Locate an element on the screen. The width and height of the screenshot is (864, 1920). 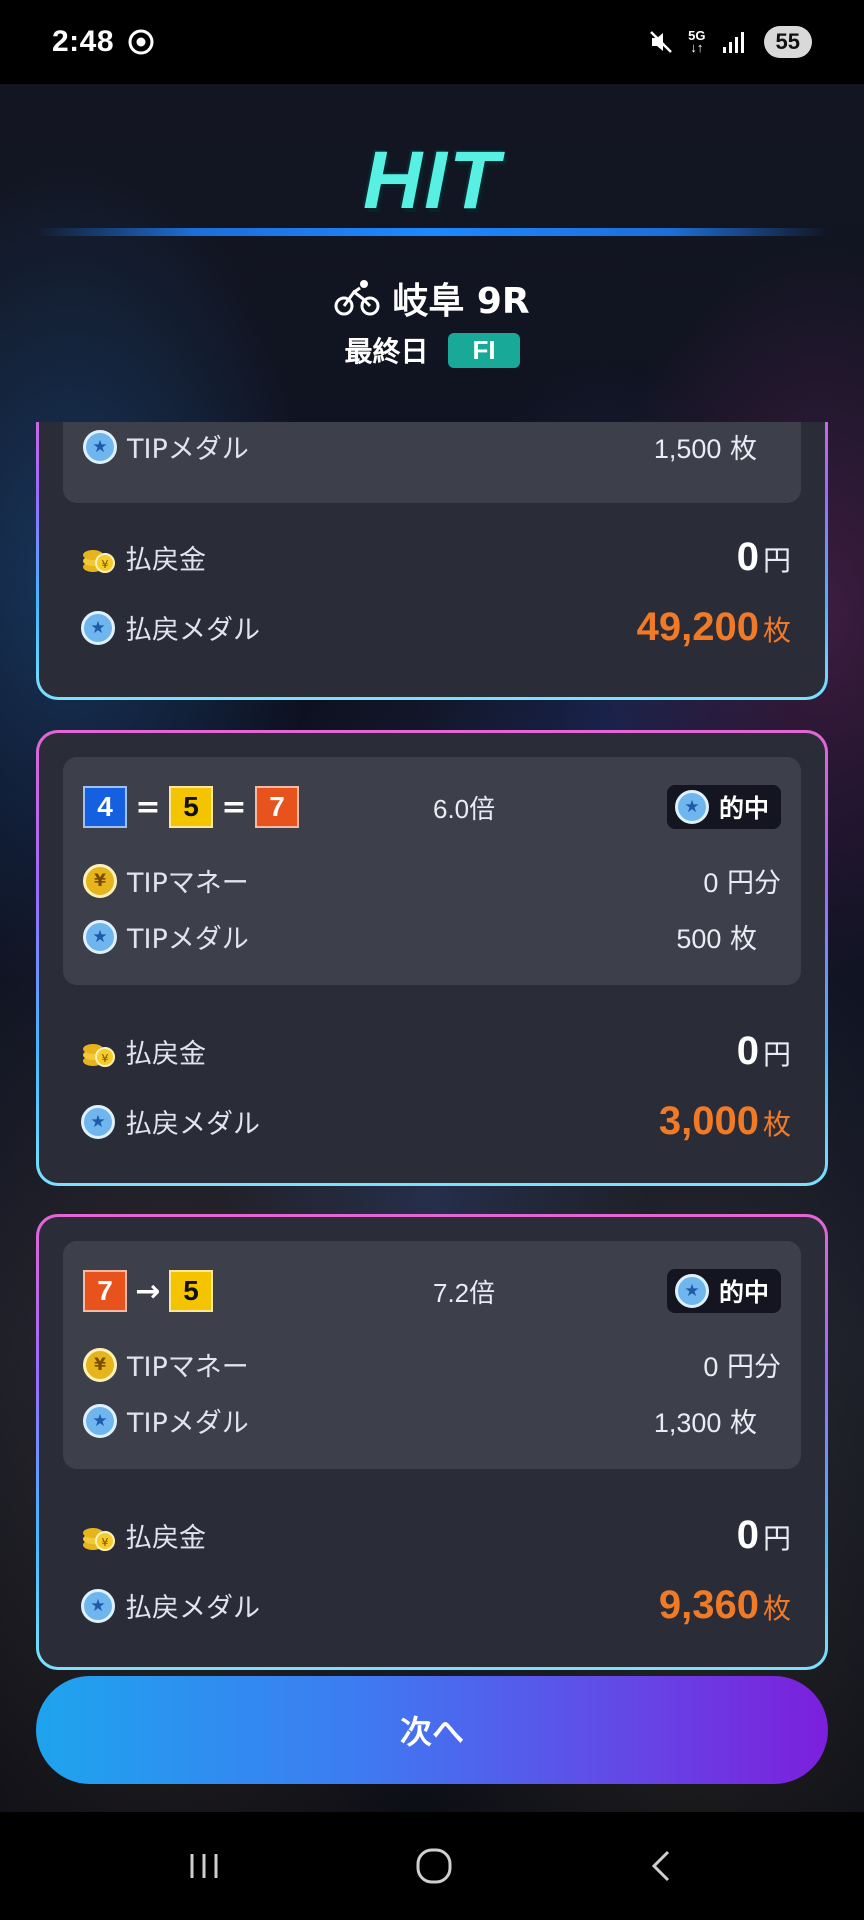
race-day: 最終日 is located at coordinates (386, 351).